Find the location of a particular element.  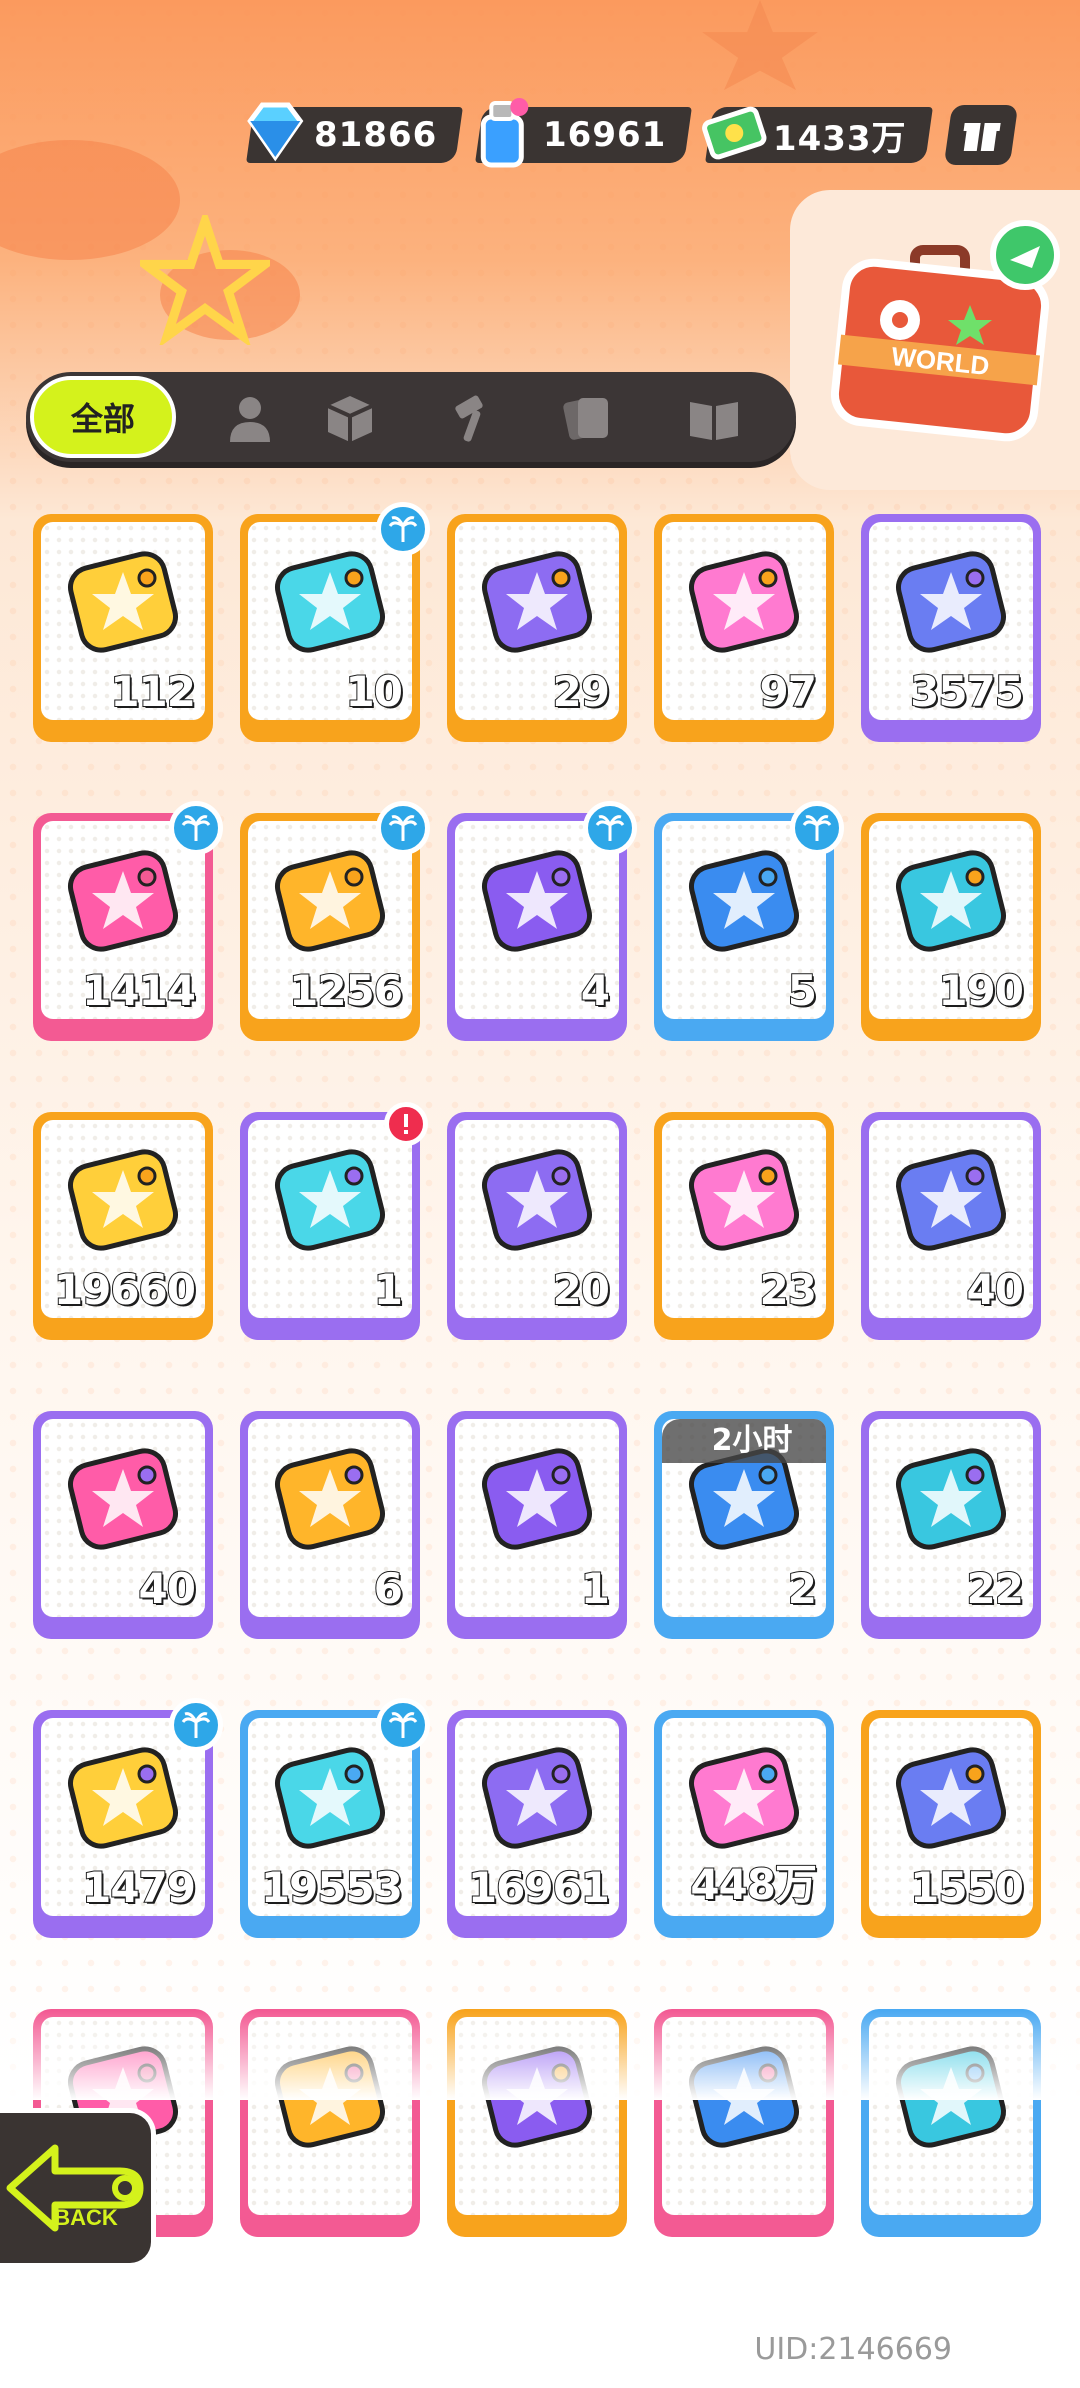

rainbow-star-icon is located at coordinates (744, 602).